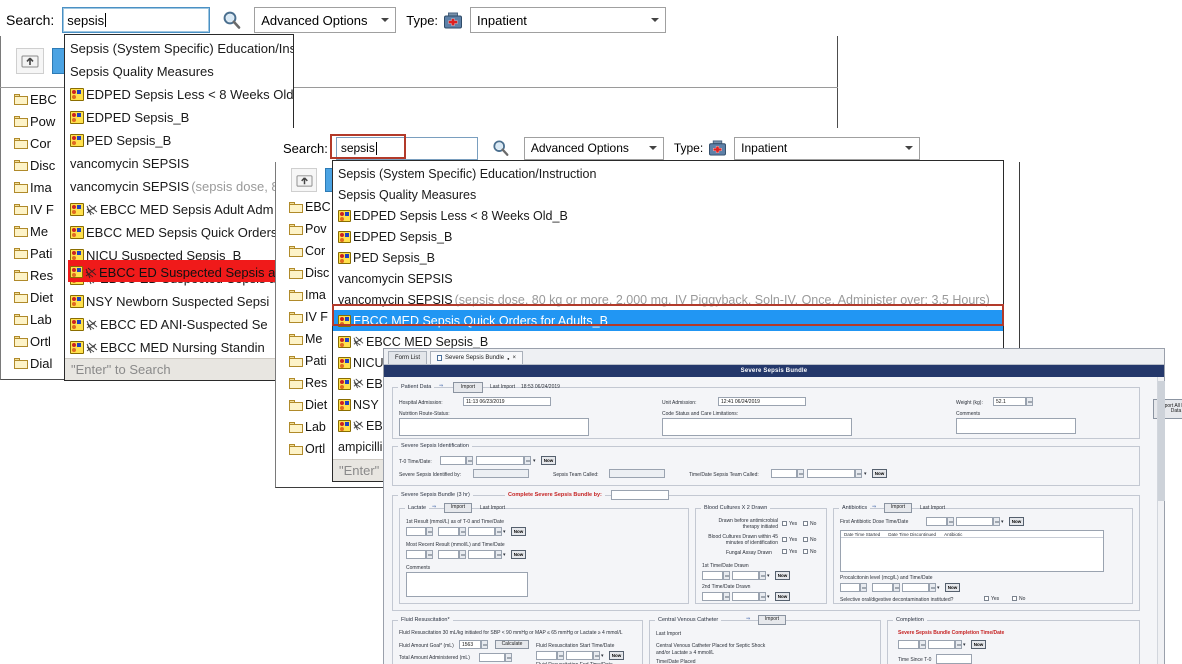 The height and width of the screenshot is (664, 1182). What do you see at coordinates (974, 521) in the screenshot?
I see `first-antibiotic-date-input` at bounding box center [974, 521].